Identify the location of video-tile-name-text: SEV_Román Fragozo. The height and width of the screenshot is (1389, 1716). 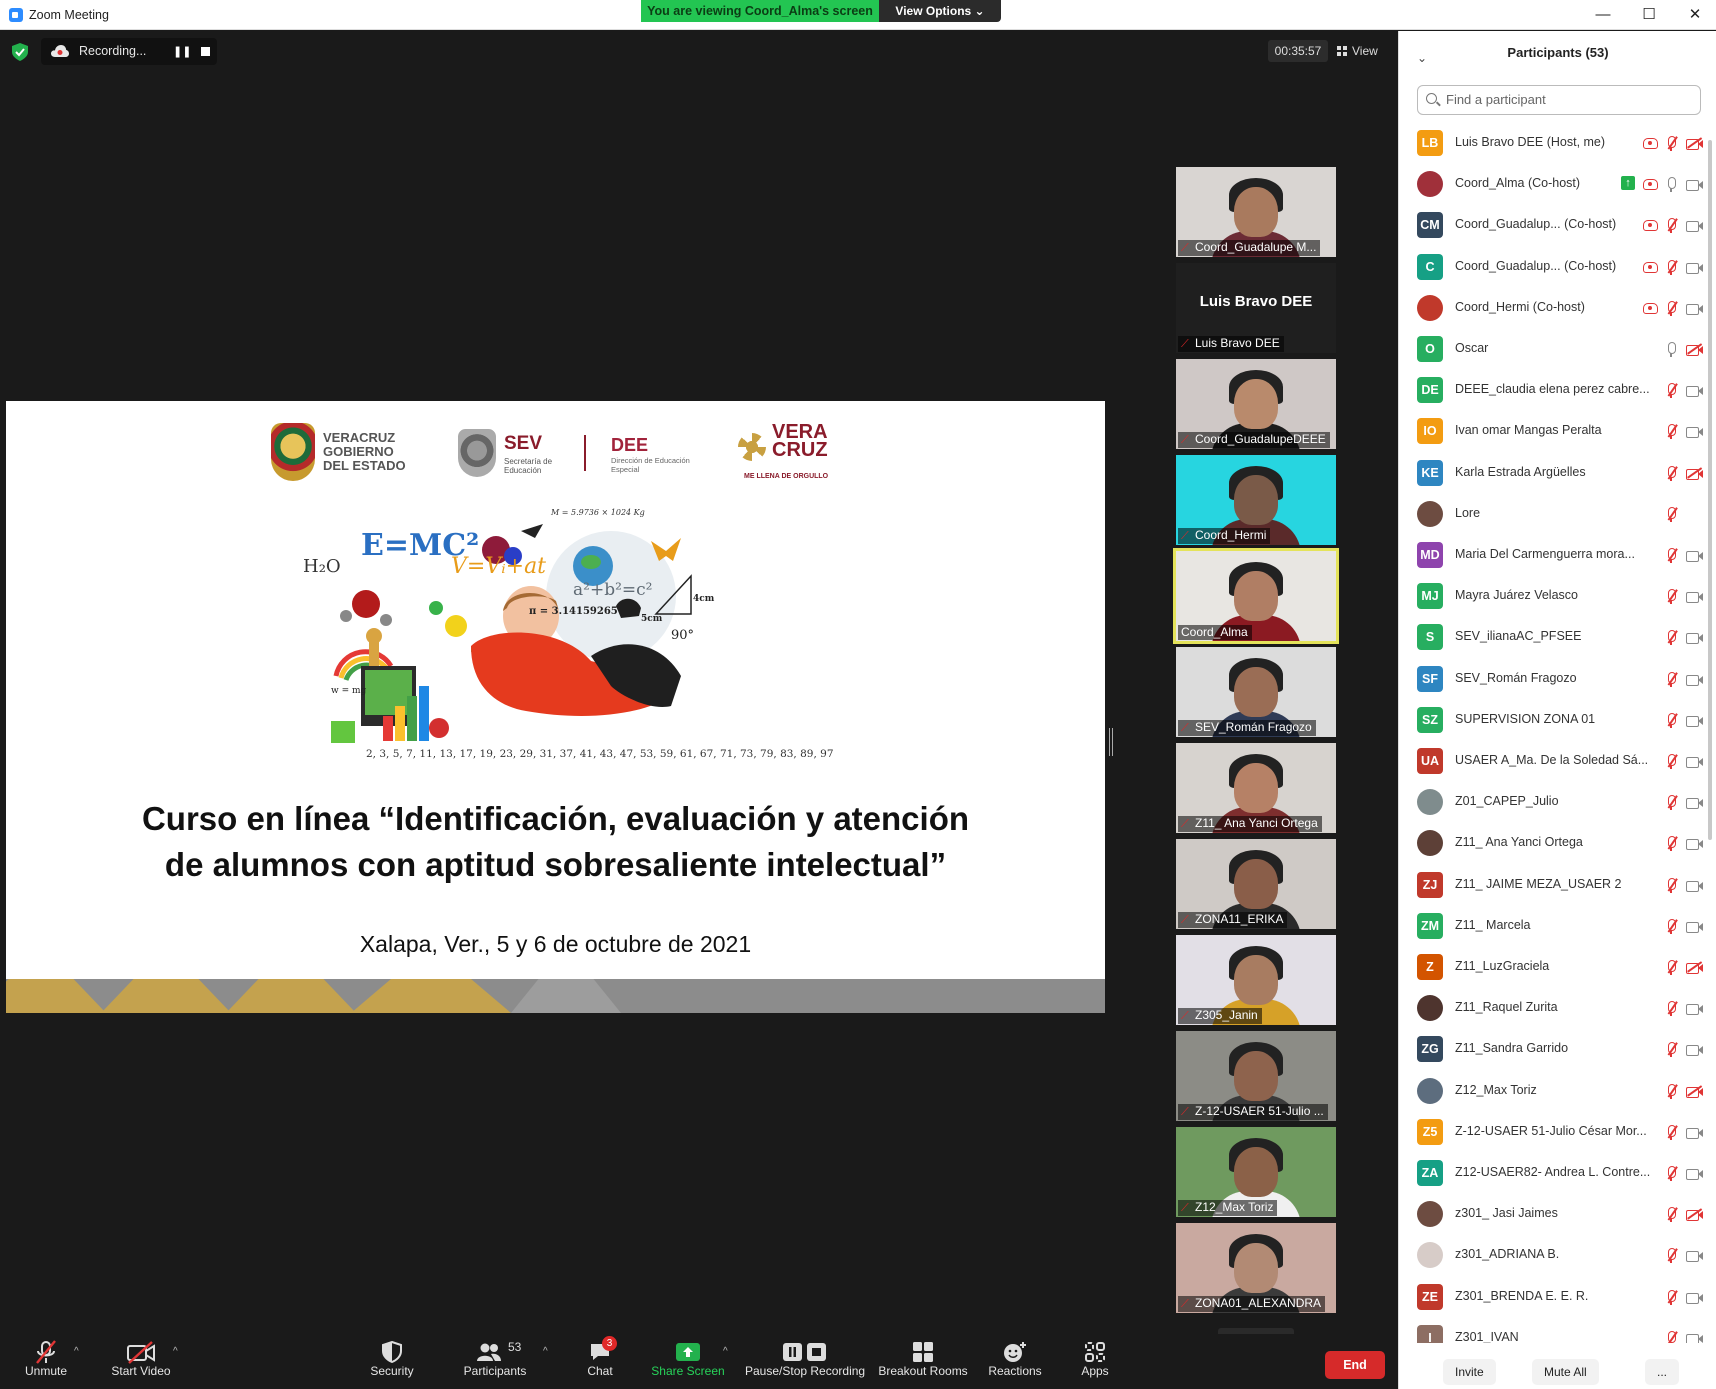
(1253, 727).